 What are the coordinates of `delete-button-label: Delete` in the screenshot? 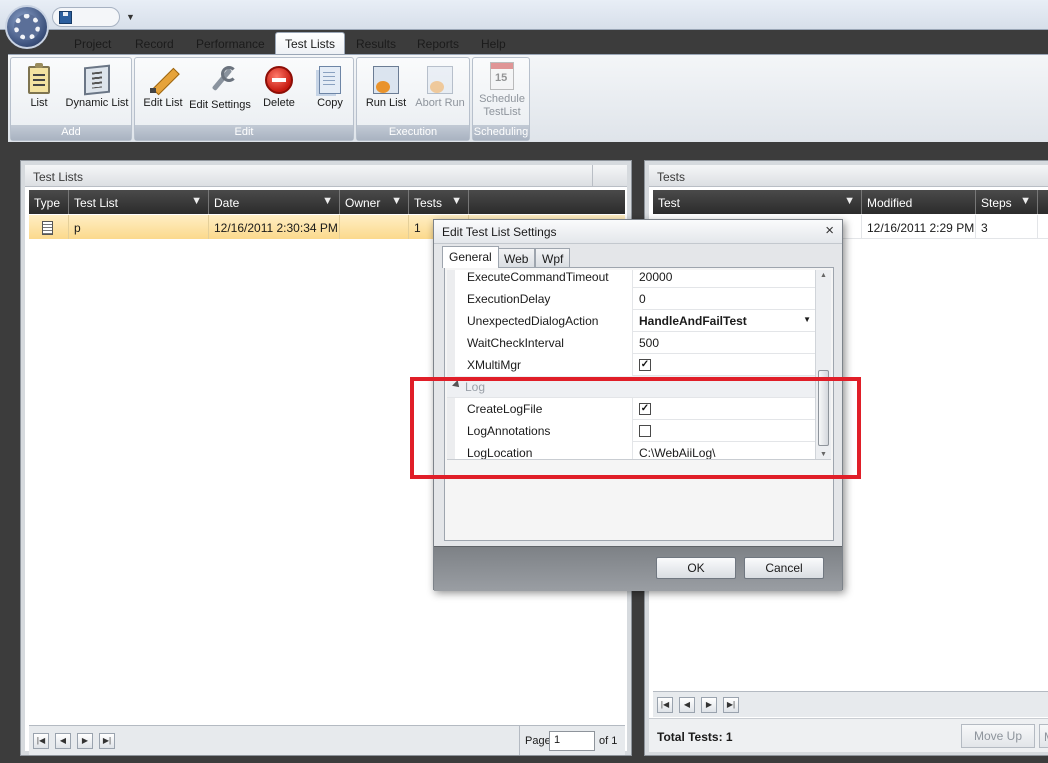 It's located at (279, 103).